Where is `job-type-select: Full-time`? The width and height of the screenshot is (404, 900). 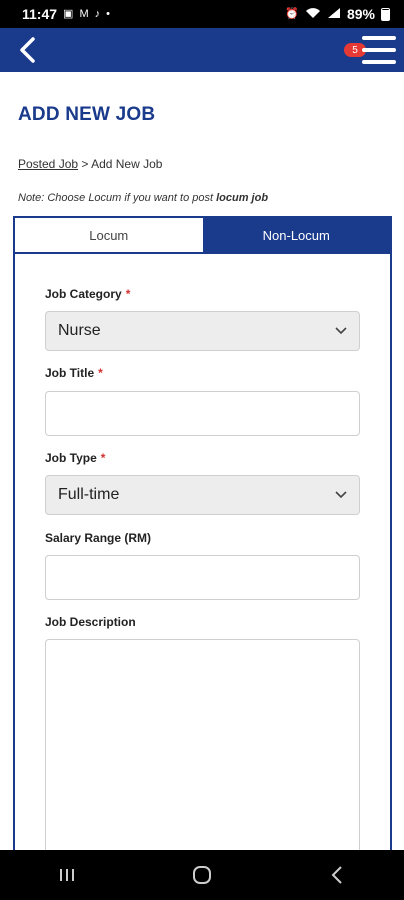
job-type-select: Full-time is located at coordinates (202, 495).